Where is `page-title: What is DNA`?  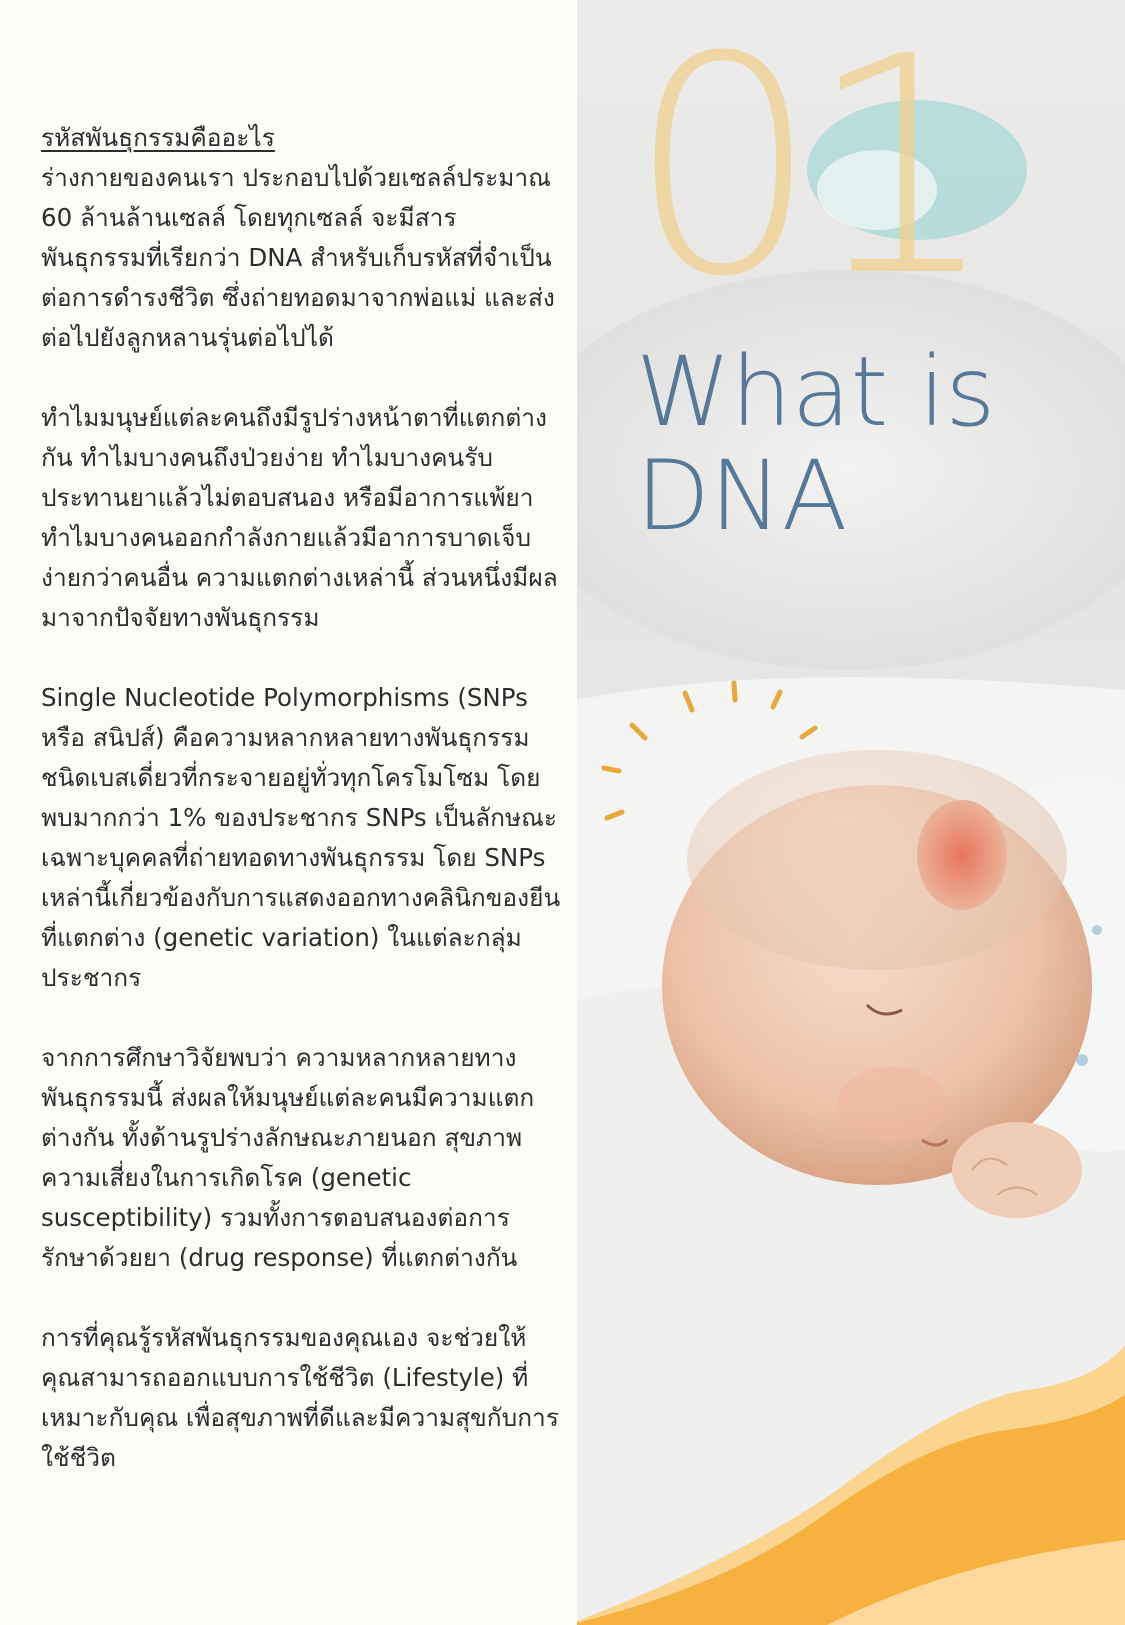
page-title: What is DNA is located at coordinates (871, 444).